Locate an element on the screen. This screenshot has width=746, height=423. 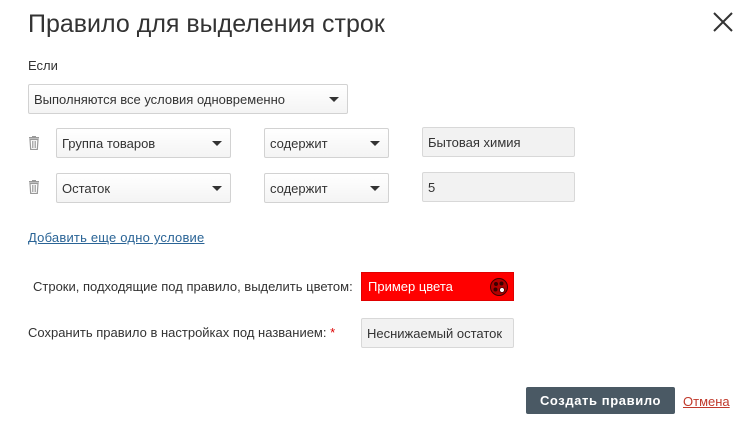
condition-1-operator-select: содержит is located at coordinates (326, 143).